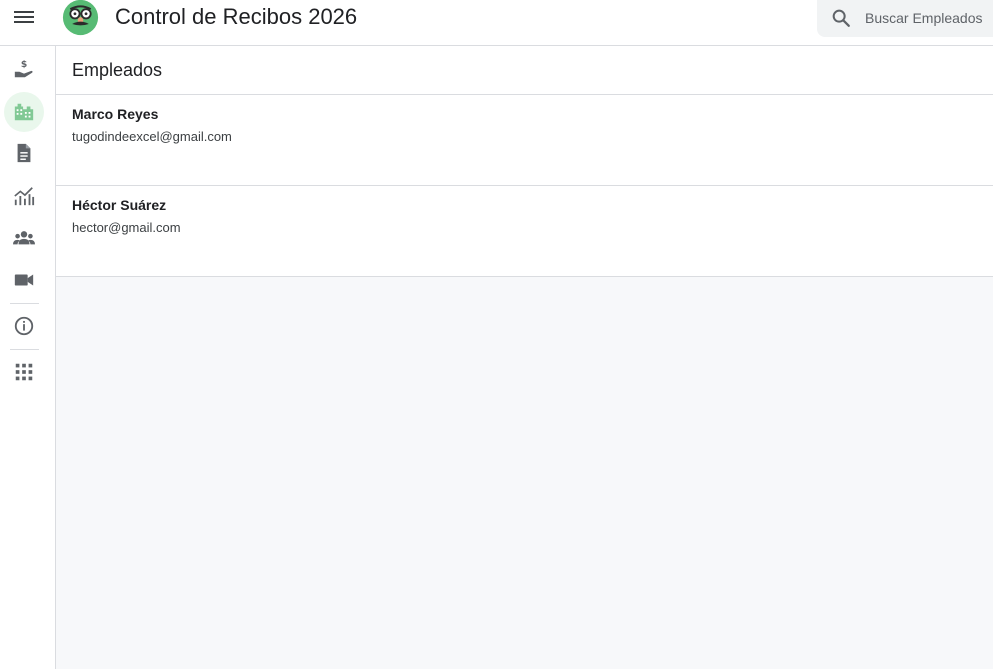 This screenshot has width=993, height=669. I want to click on sidebar-item-apps, so click(24, 372).